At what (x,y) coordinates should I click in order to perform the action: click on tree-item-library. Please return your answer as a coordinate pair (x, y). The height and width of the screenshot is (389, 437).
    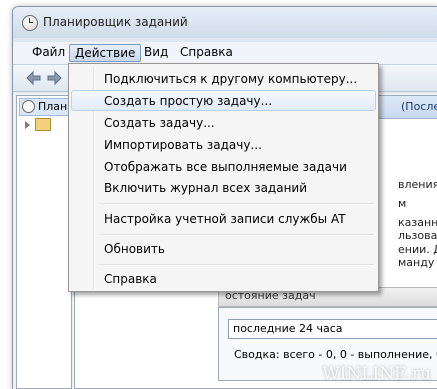
    Looking at the image, I should click on (47, 125).